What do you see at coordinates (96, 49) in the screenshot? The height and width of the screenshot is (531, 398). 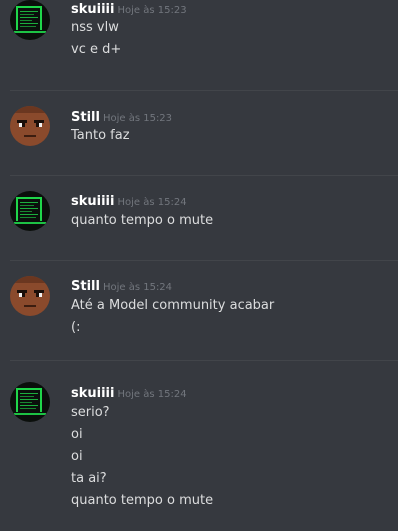 I see `message-line: vc e d+` at bounding box center [96, 49].